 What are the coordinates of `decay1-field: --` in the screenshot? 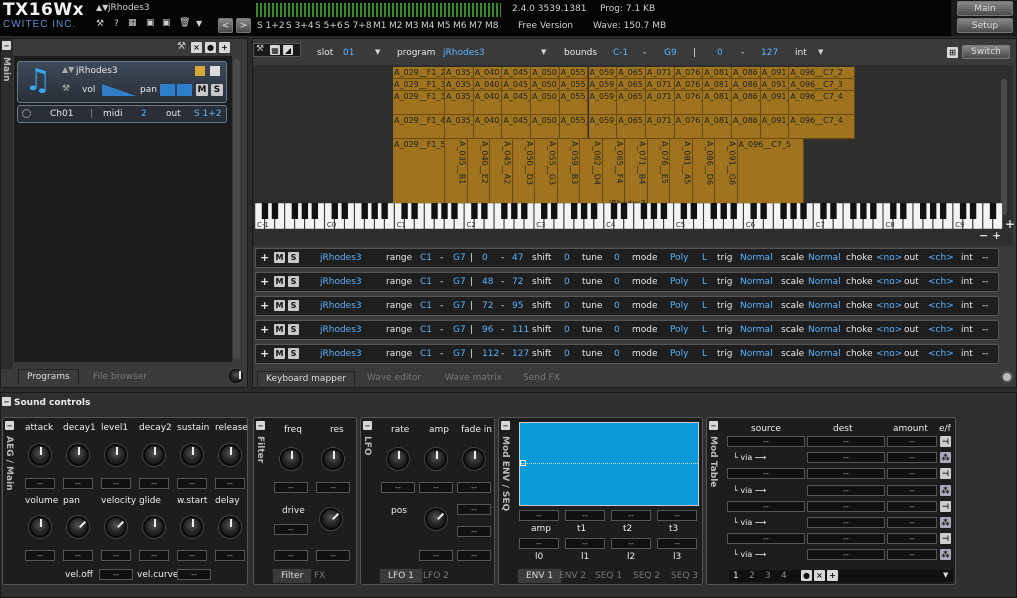 It's located at (78, 483).